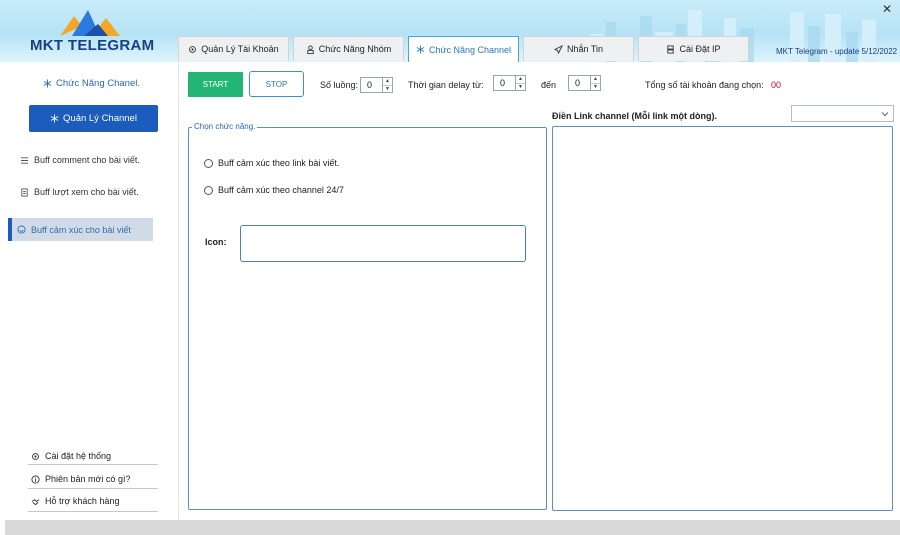  What do you see at coordinates (215, 84) in the screenshot?
I see `start-button: START` at bounding box center [215, 84].